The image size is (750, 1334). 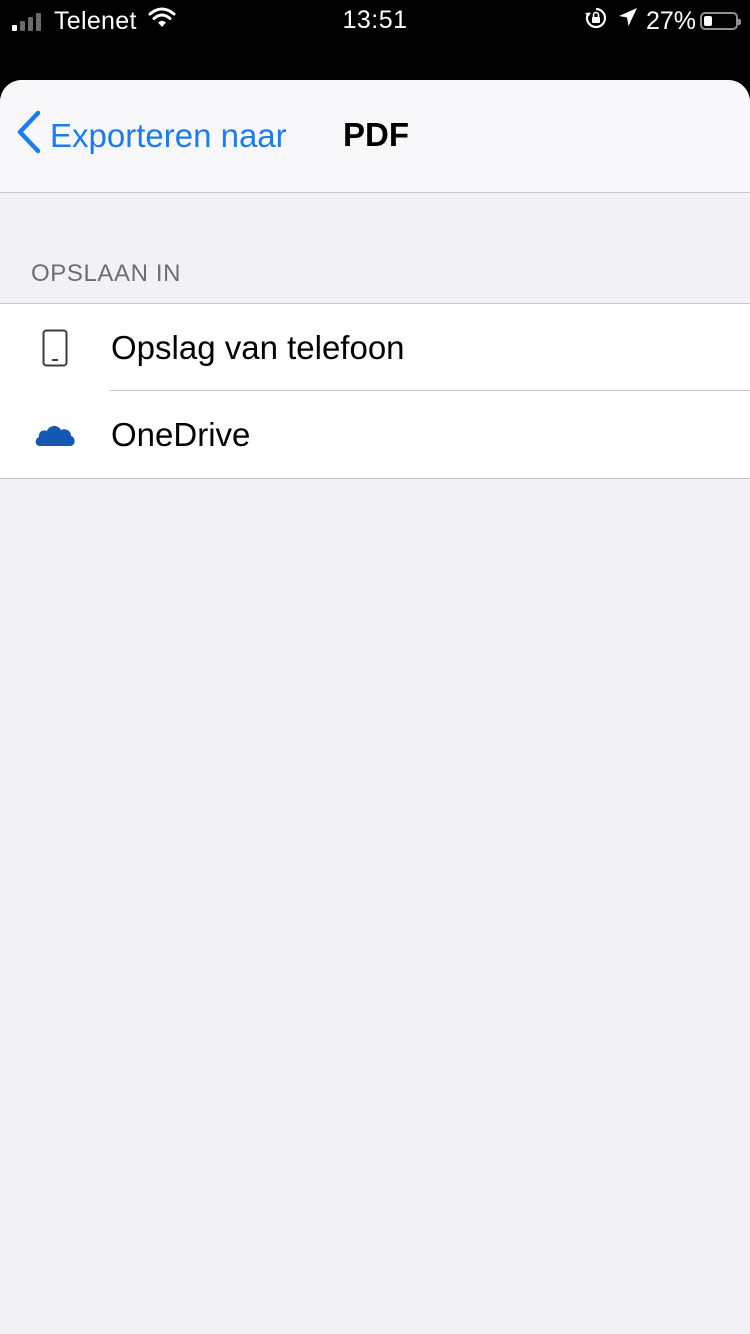 What do you see at coordinates (708, 21) in the screenshot?
I see `battery-fill` at bounding box center [708, 21].